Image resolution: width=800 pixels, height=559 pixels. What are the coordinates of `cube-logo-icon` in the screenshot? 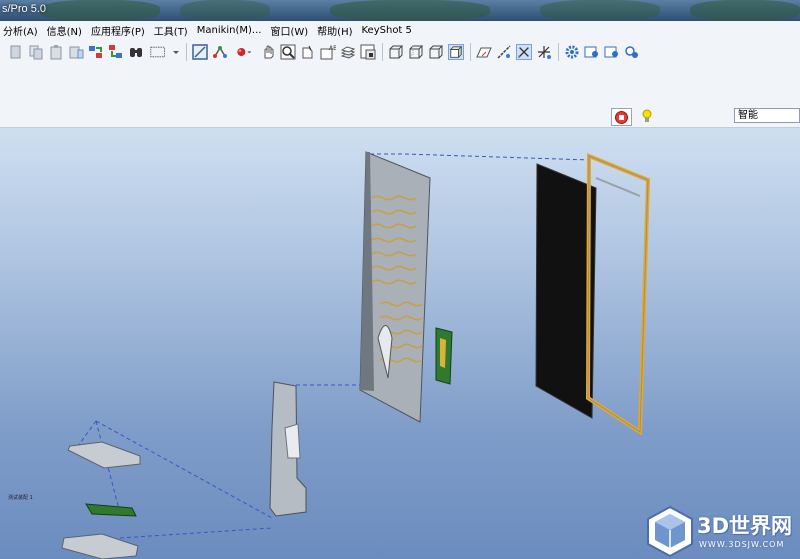 It's located at (670, 531).